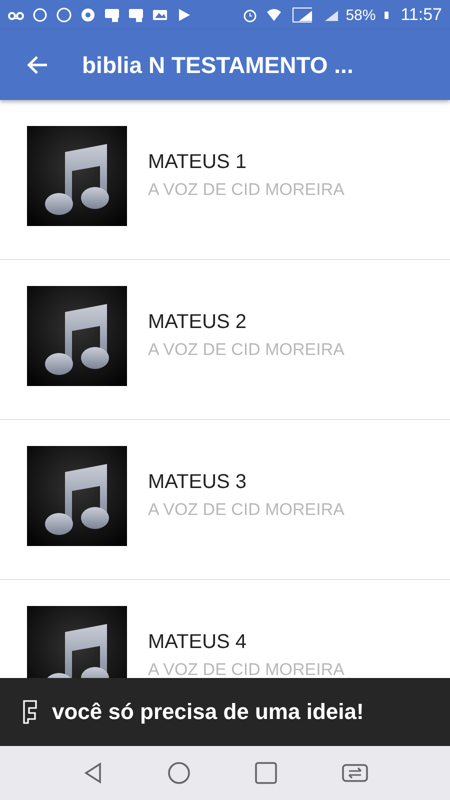 The image size is (450, 800). I want to click on ad-banner: você só precisa de uma ideia!, so click(225, 712).